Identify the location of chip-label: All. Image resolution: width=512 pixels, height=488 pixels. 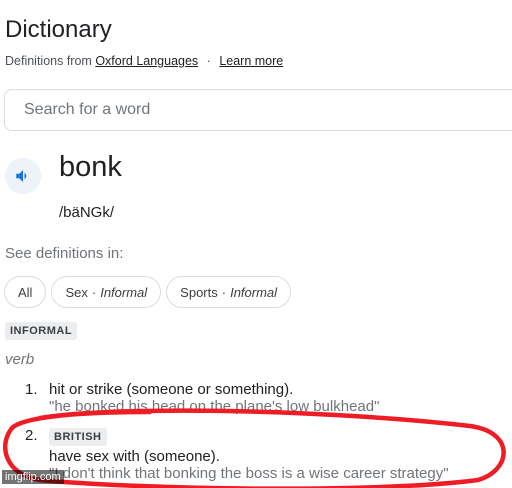
(25, 292).